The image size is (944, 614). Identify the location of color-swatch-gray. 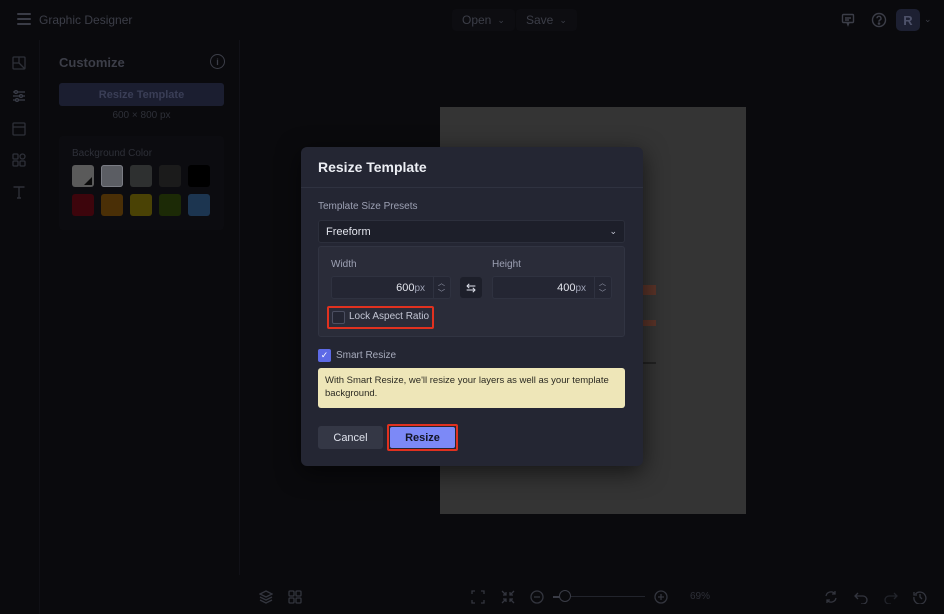
(141, 176).